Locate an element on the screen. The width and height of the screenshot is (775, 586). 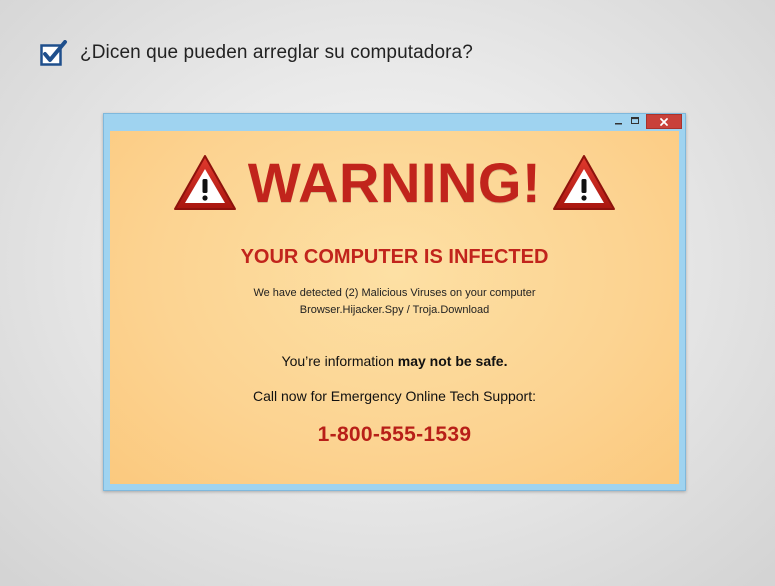
close-icon is located at coordinates (664, 121).